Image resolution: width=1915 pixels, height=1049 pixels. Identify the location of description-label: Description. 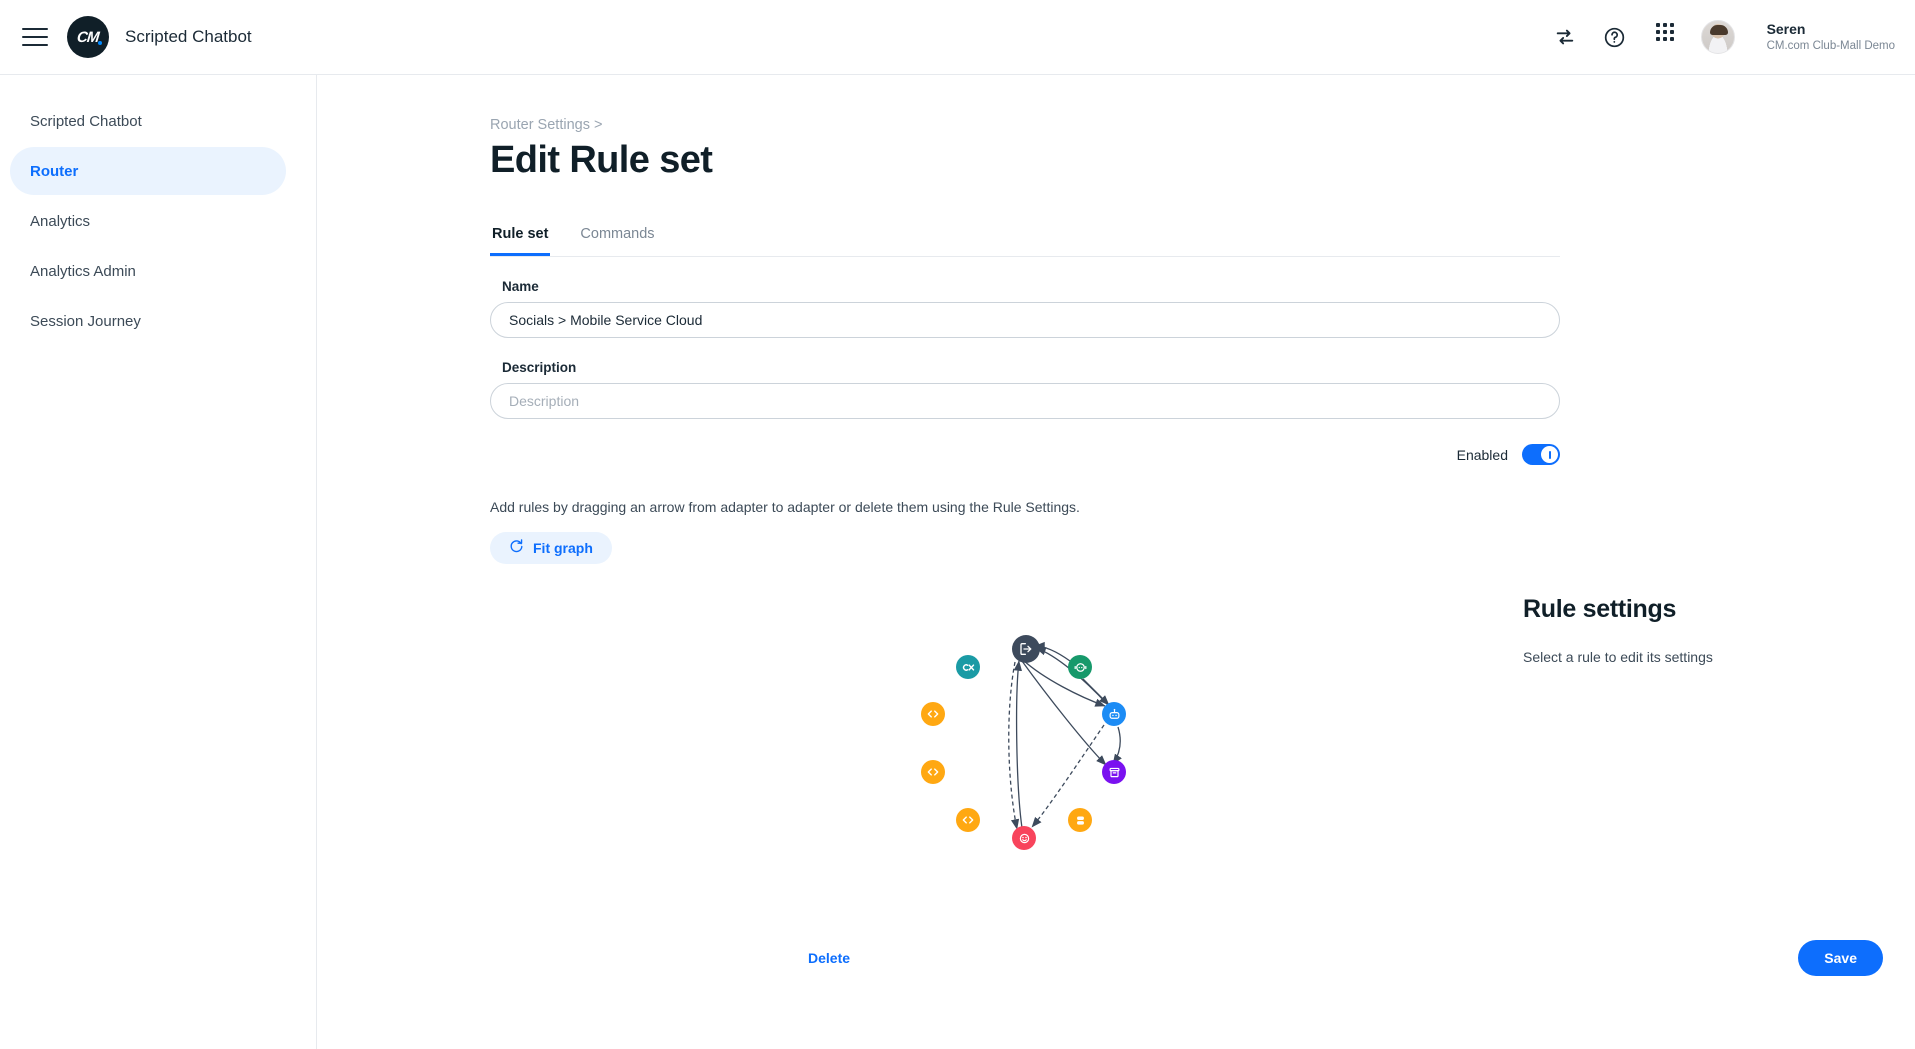
(539, 367).